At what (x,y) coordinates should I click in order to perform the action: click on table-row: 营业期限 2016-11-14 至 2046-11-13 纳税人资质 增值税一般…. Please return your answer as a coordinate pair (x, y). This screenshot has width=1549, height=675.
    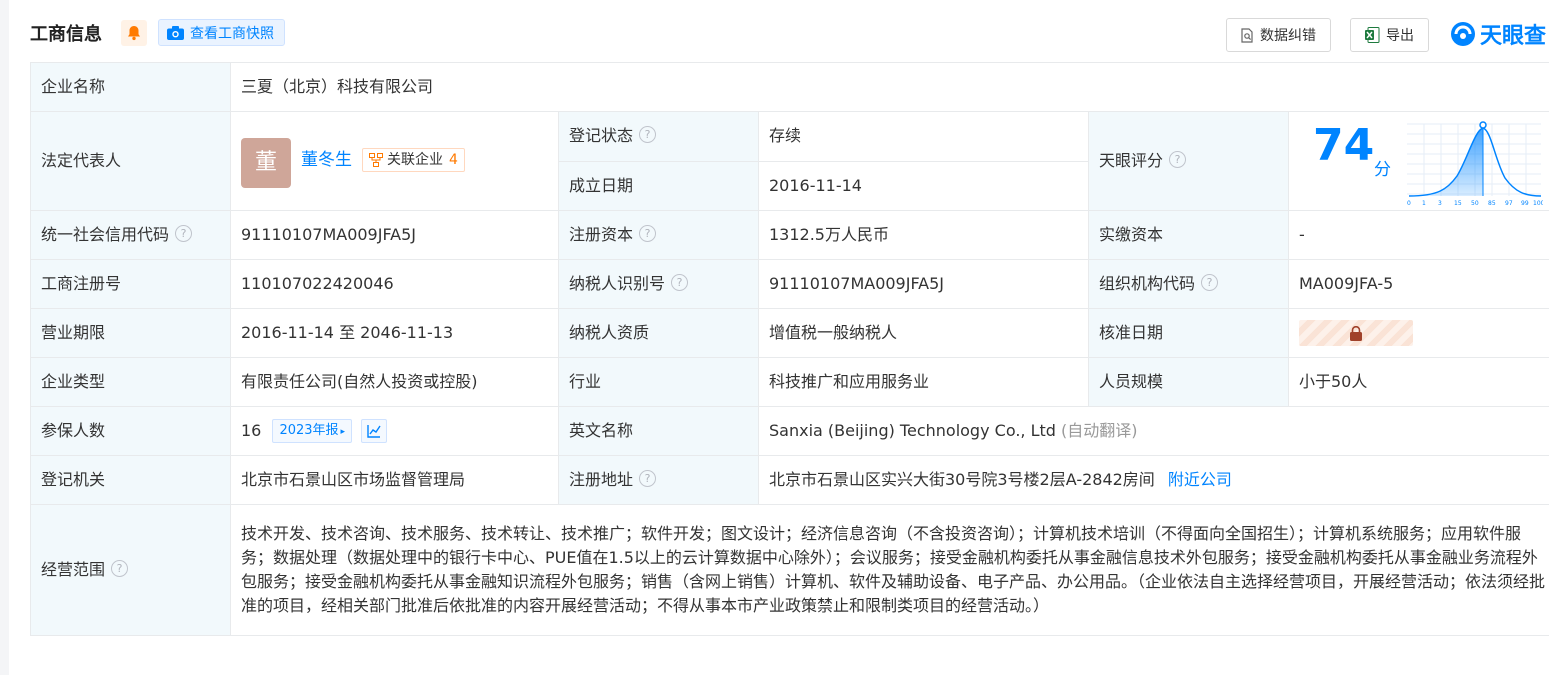
    Looking at the image, I should click on (789, 333).